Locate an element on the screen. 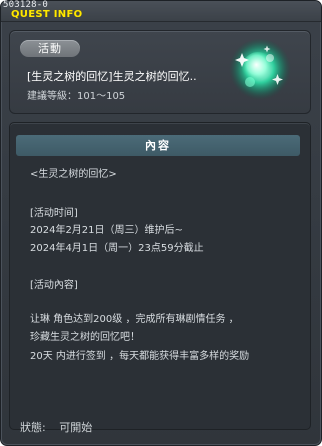 The width and height of the screenshot is (322, 446). category-badge: 活動 is located at coordinates (50, 48).